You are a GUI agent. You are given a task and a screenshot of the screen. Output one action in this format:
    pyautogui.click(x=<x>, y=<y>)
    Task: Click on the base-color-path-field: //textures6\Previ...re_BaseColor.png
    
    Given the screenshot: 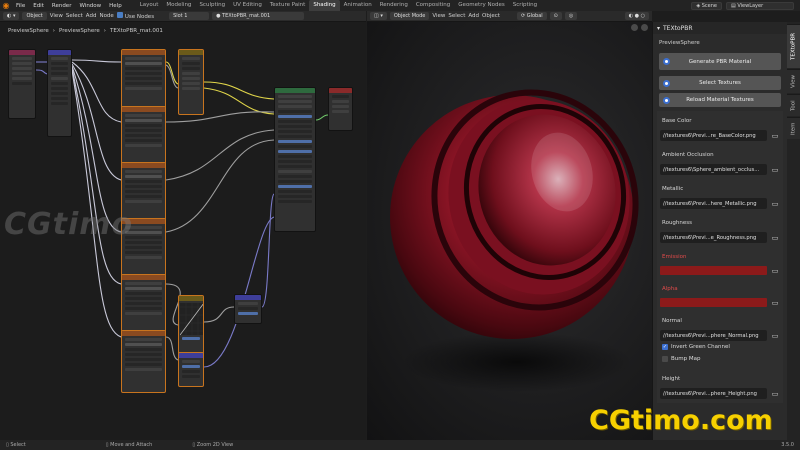 What is the action you would take?
    pyautogui.click(x=713, y=135)
    